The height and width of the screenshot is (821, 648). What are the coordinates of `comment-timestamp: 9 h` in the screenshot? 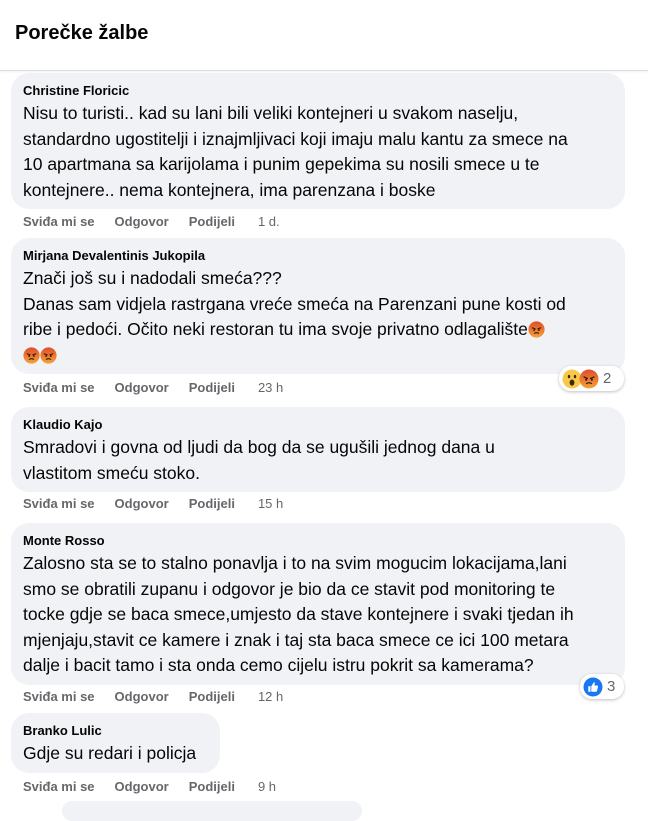 It's located at (267, 786).